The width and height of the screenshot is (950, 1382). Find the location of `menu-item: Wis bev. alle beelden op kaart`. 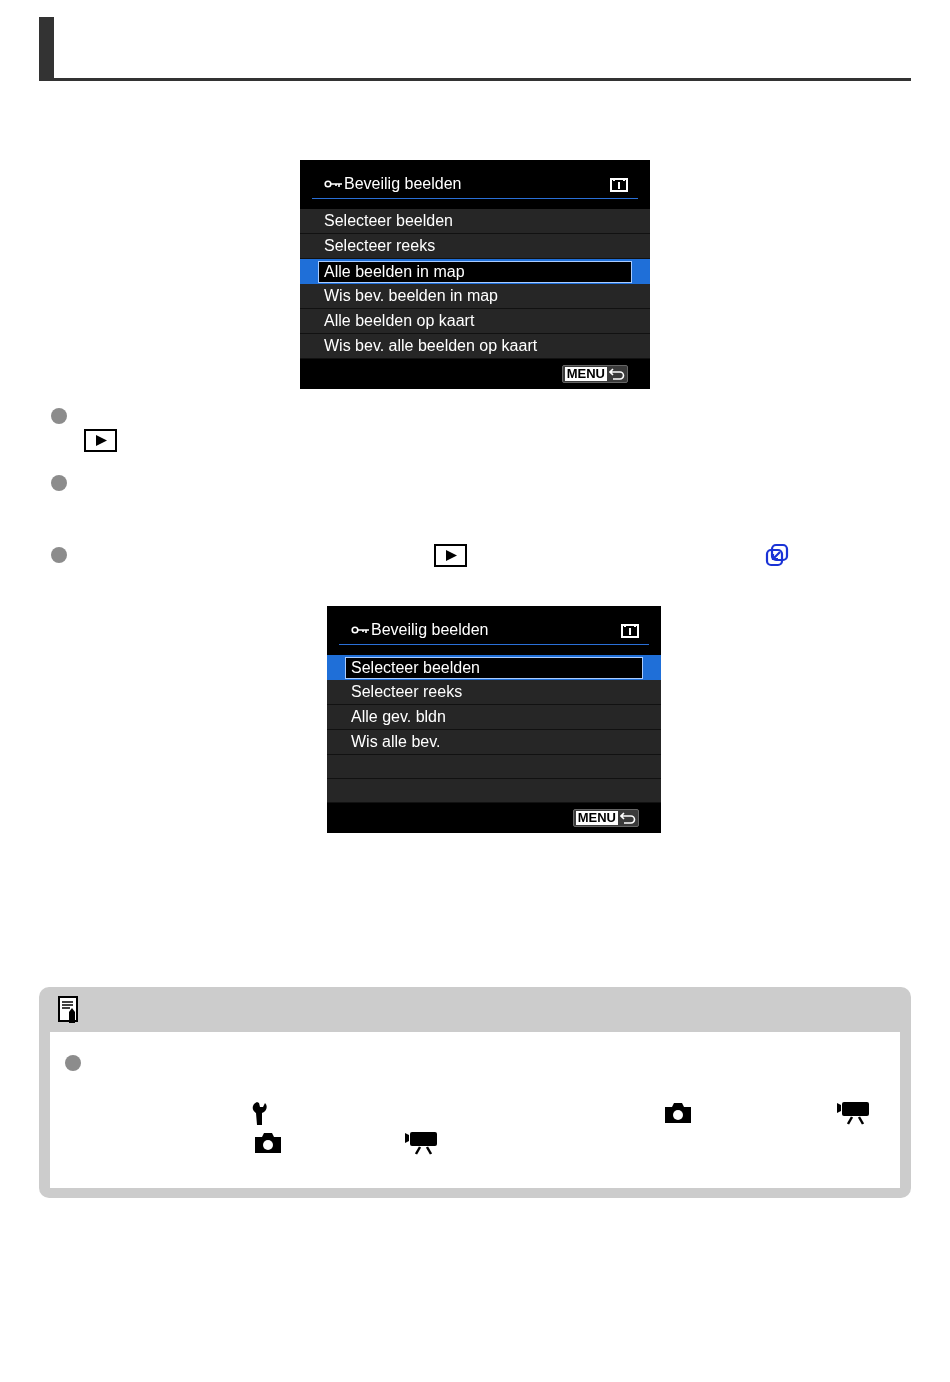

menu-item: Wis bev. alle beelden op kaart is located at coordinates (475, 346).